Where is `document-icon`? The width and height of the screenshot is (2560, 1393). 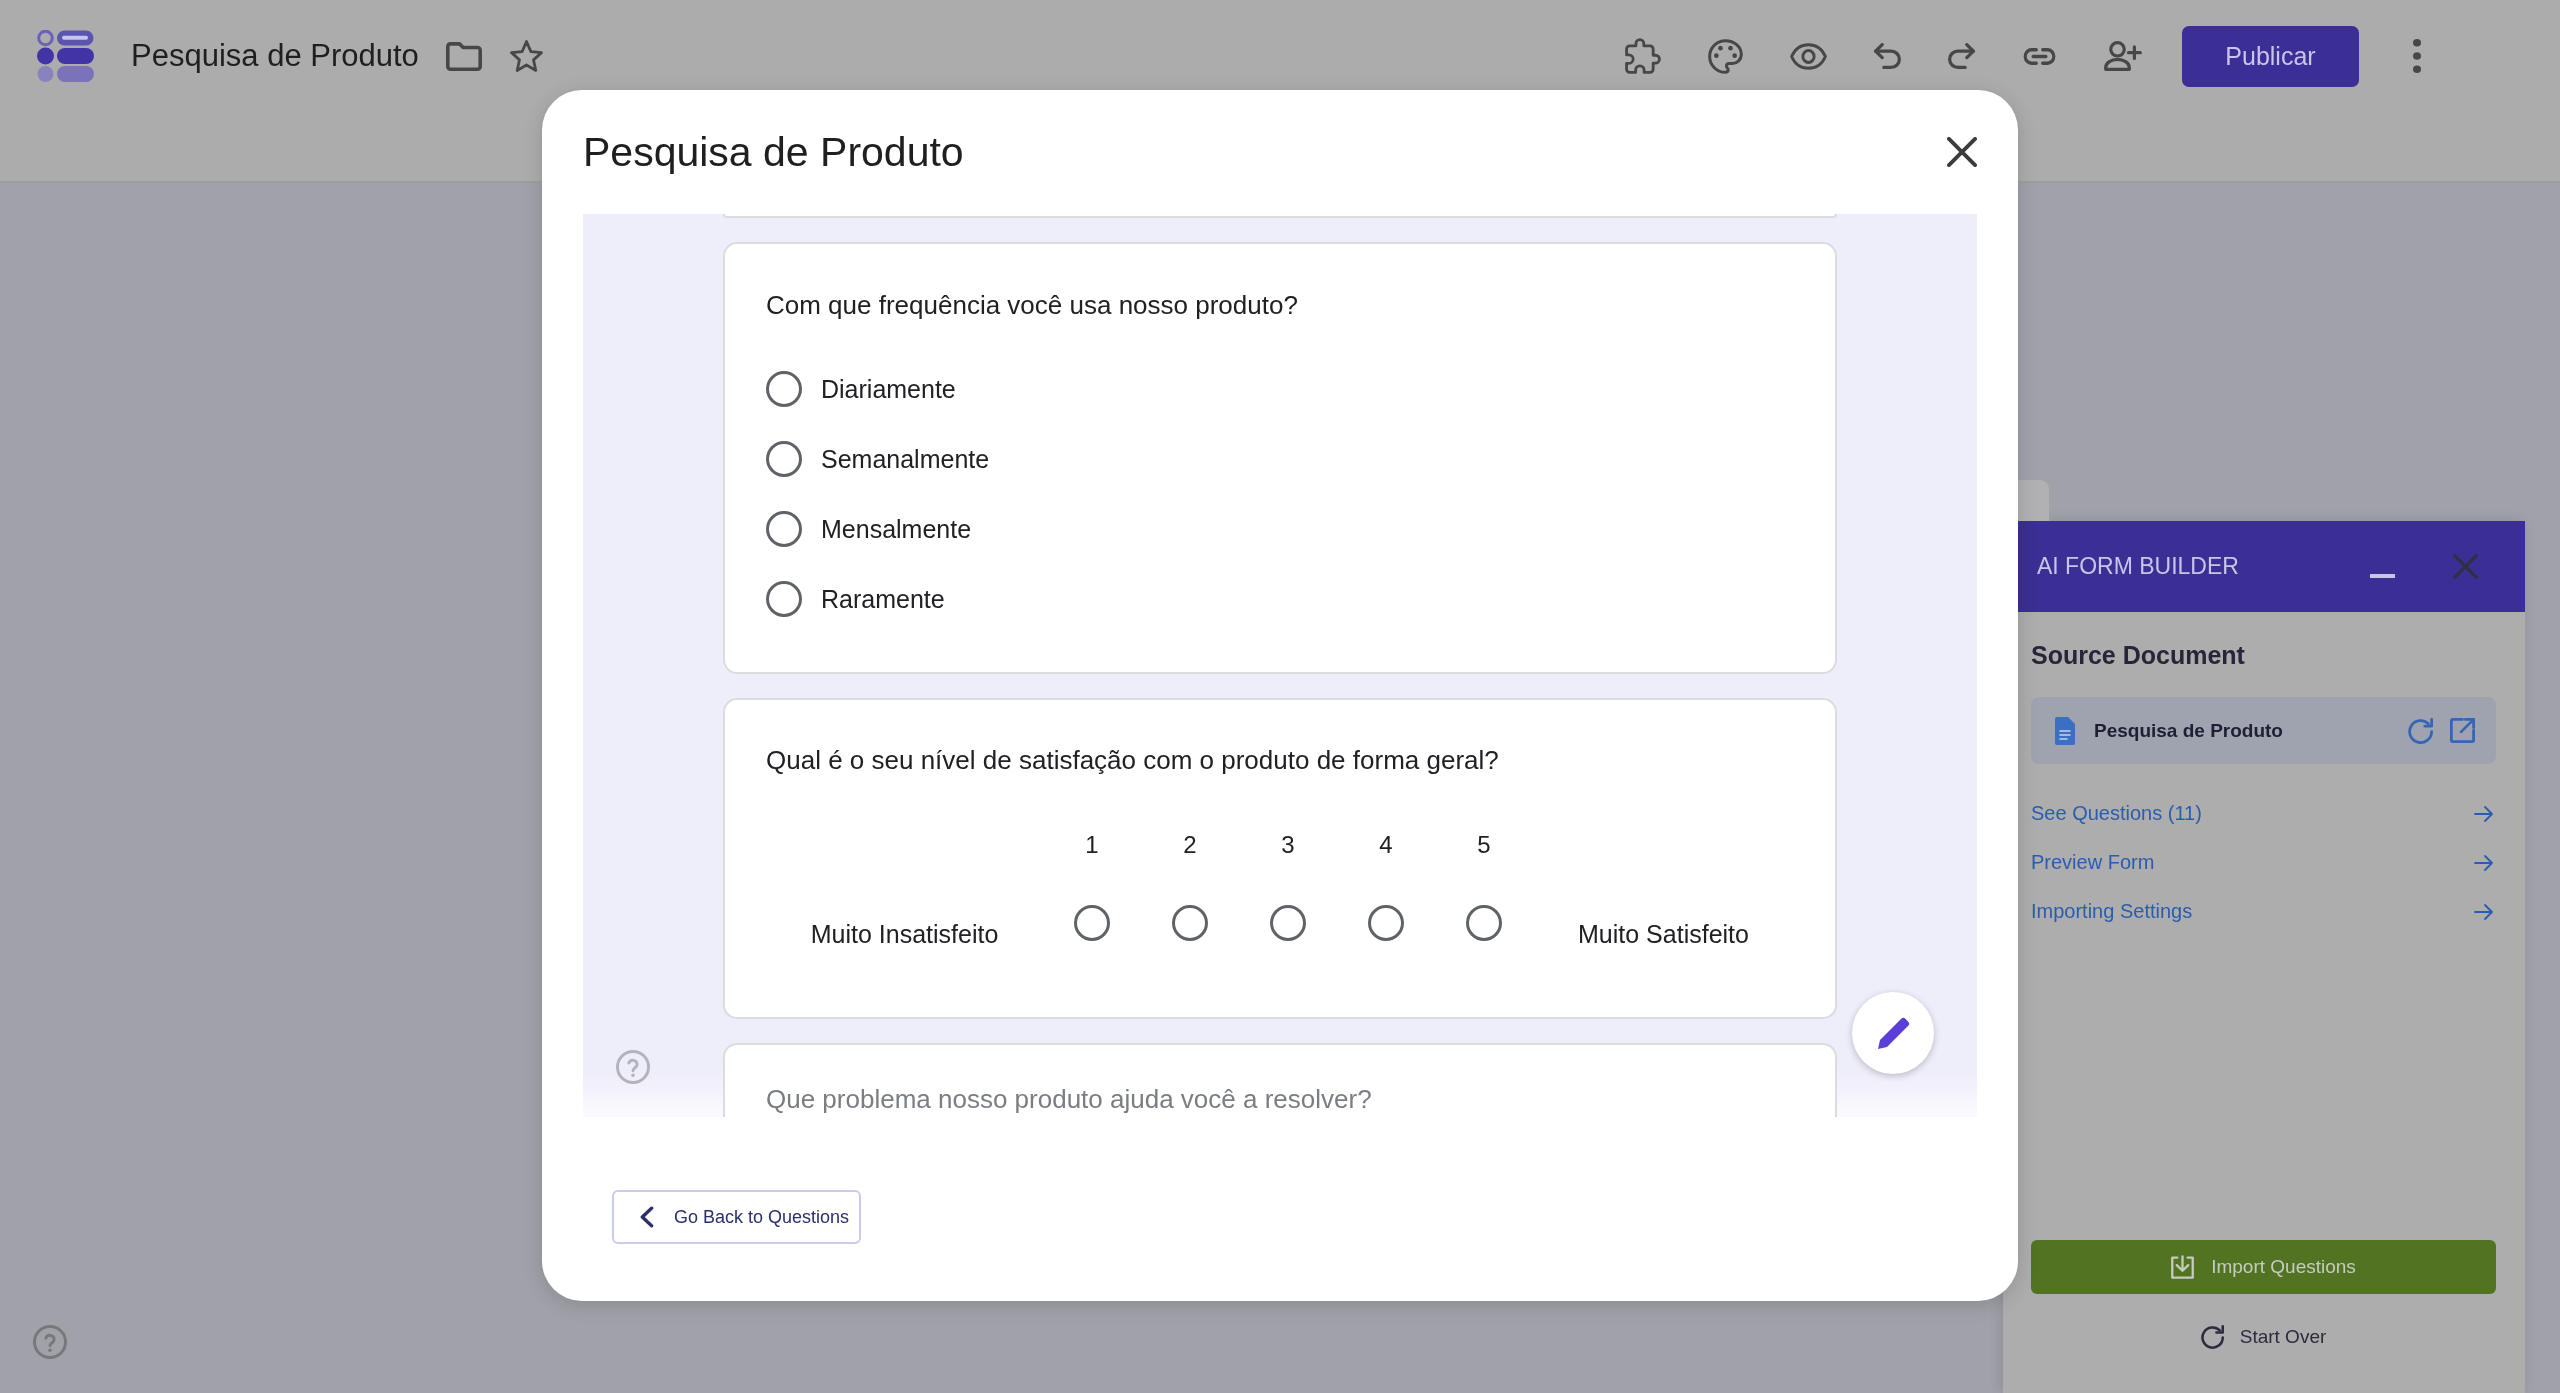 document-icon is located at coordinates (2065, 730).